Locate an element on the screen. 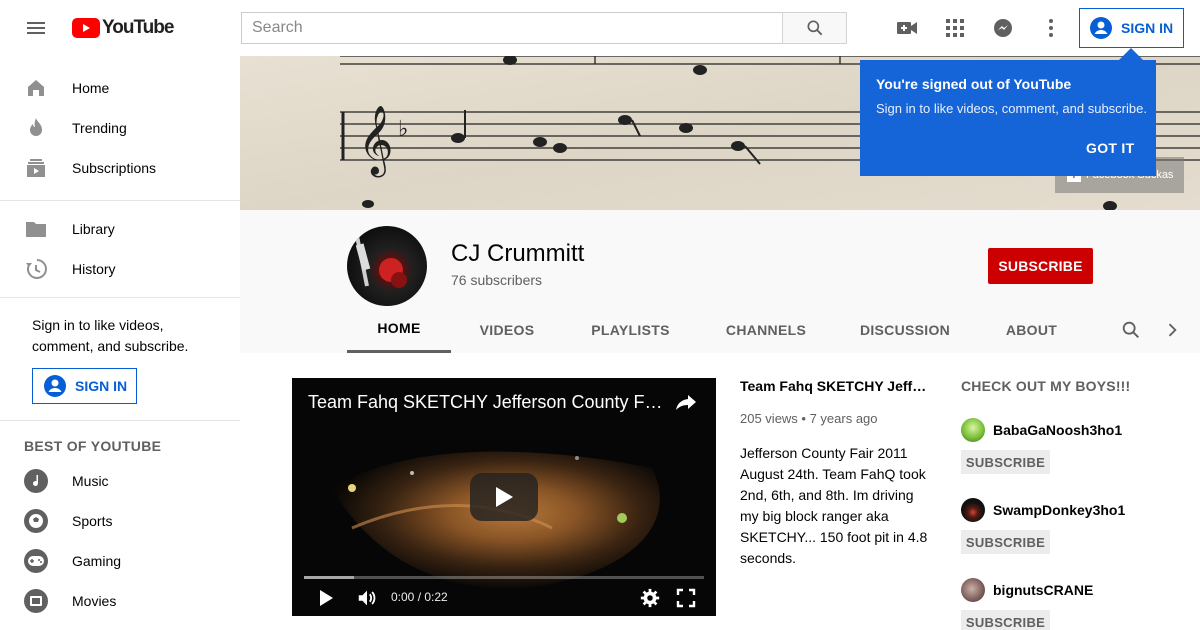  featured-channel-item: SwampDonkey3ho1 is located at coordinates (1043, 510).